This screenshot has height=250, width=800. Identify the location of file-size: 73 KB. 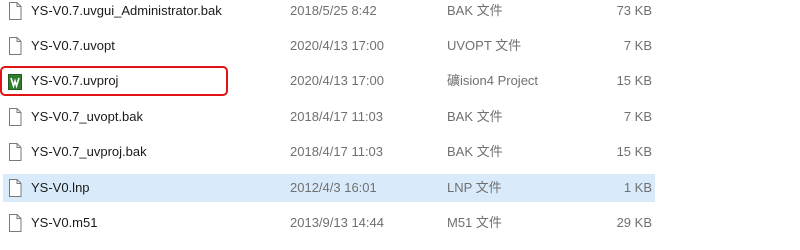
(634, 10).